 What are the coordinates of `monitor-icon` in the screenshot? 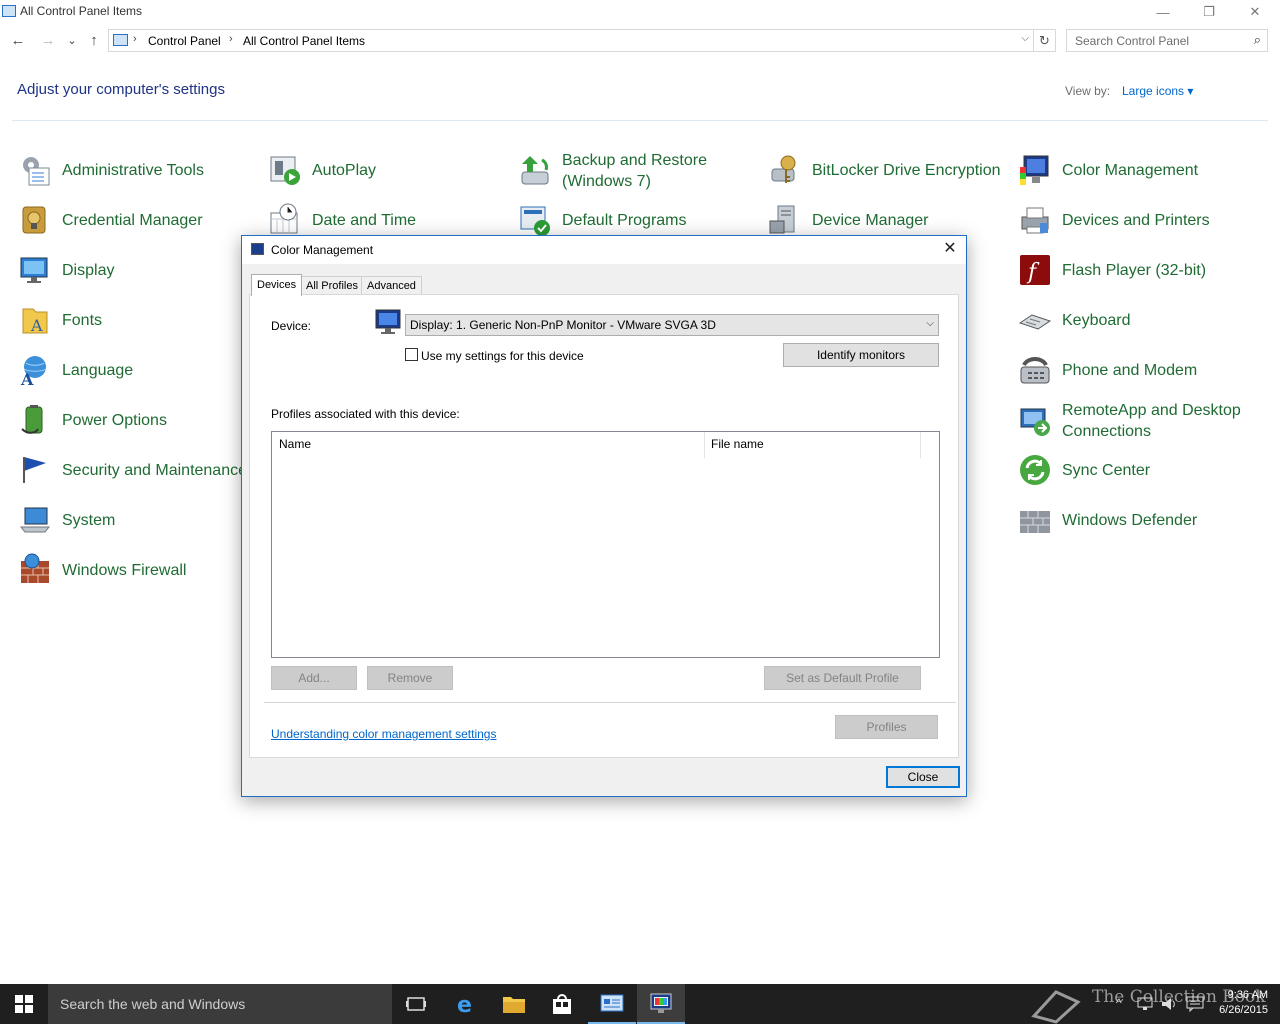 It's located at (388, 322).